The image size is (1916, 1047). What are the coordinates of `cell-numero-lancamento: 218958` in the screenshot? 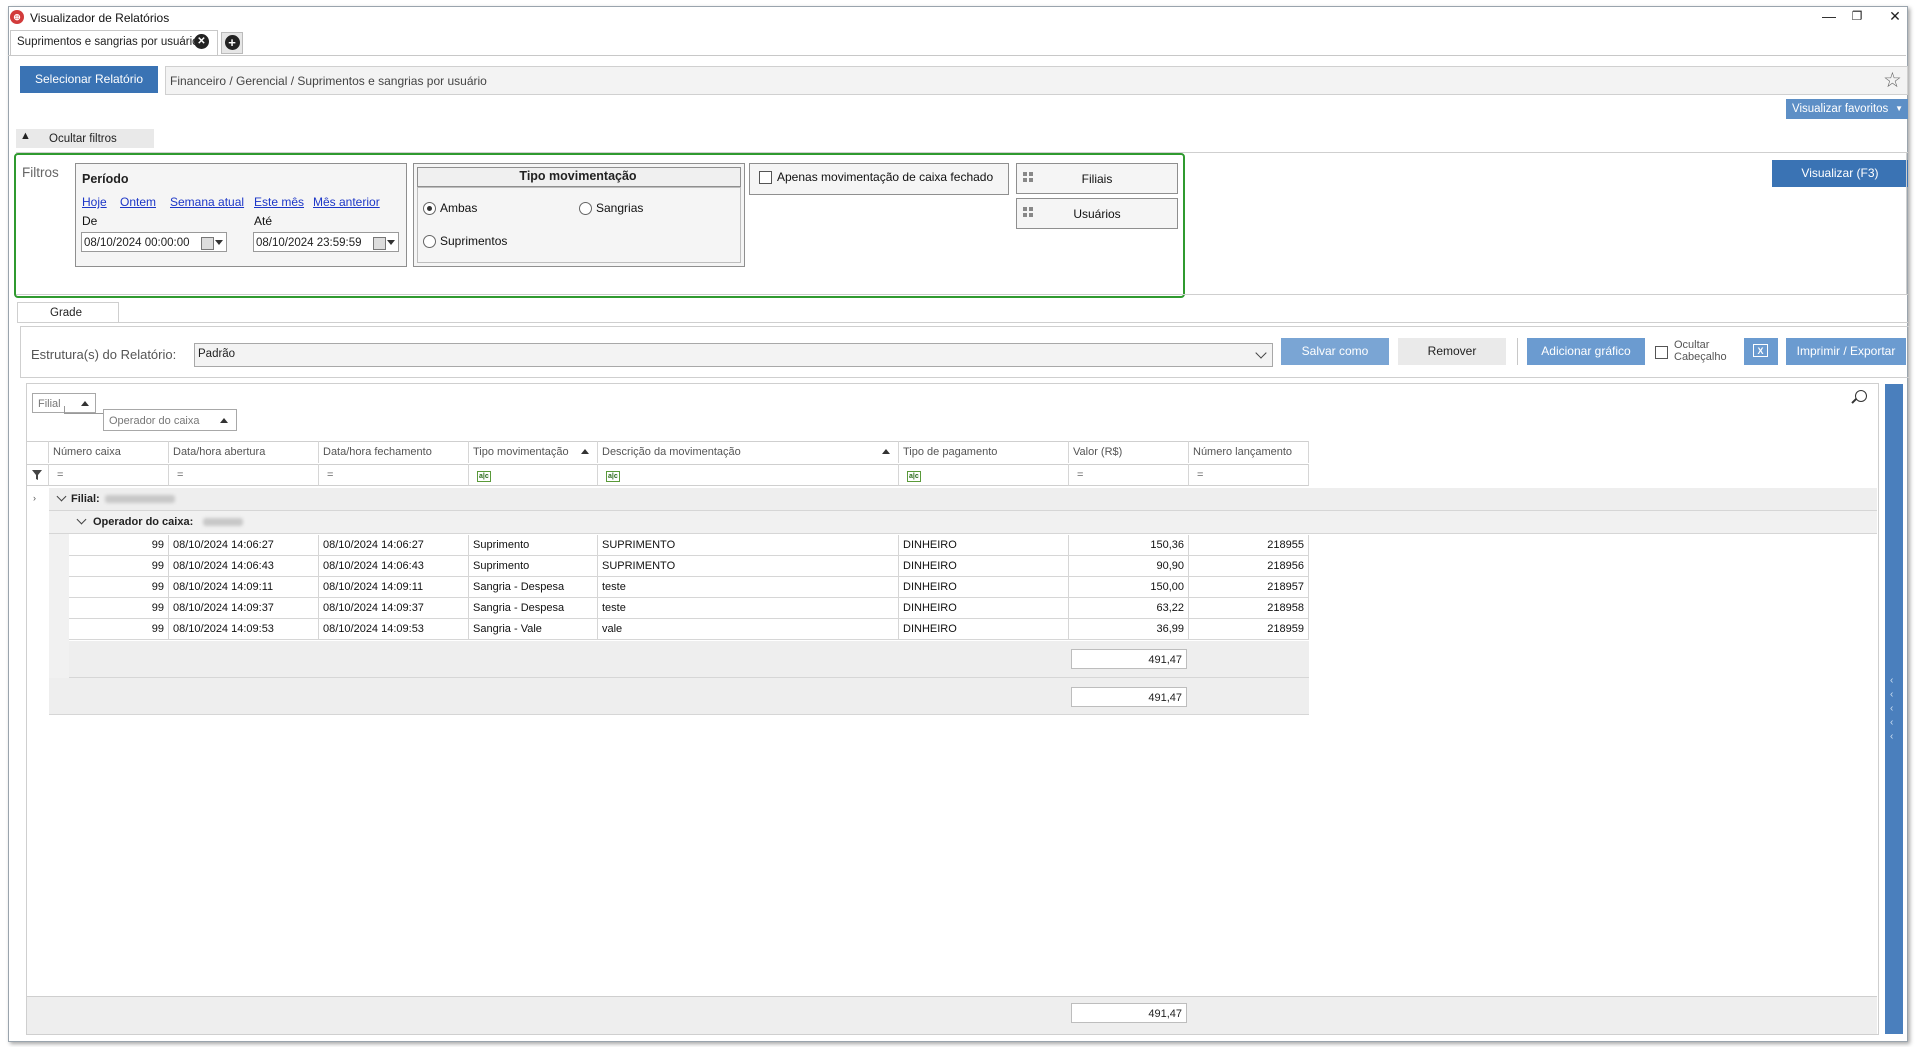 It's located at (1249, 608).